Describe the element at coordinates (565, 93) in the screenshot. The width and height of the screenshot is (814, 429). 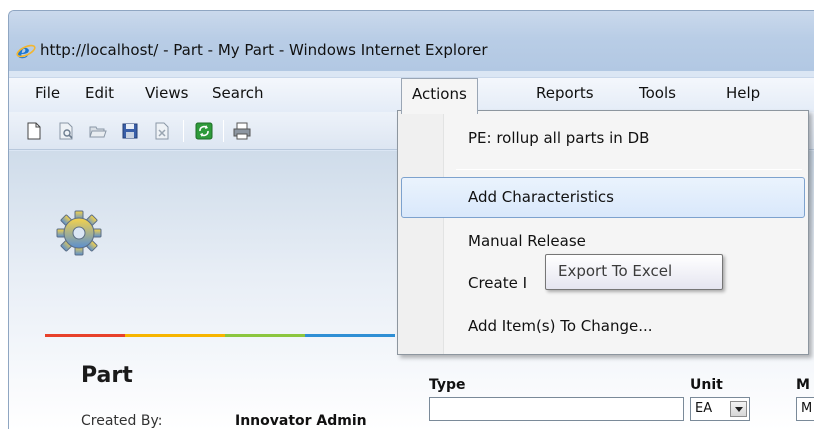
I see `menu-reports: Reports` at that location.